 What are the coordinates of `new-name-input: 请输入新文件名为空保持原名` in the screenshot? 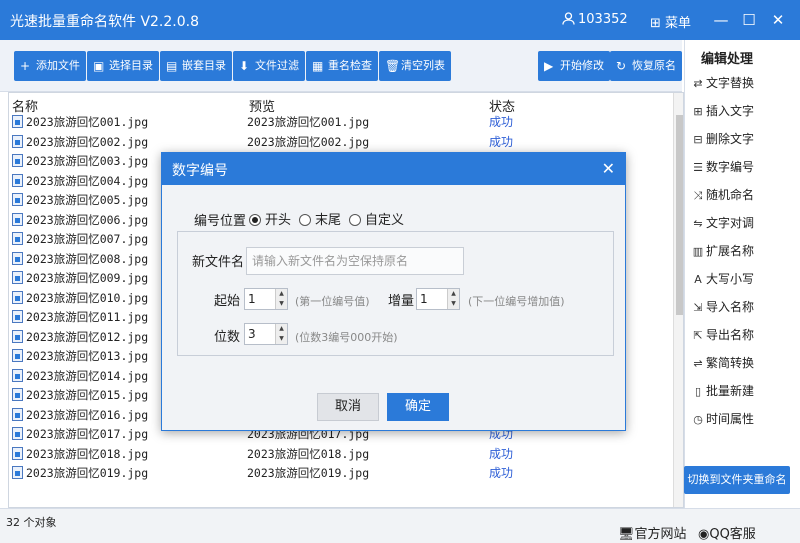 It's located at (355, 261).